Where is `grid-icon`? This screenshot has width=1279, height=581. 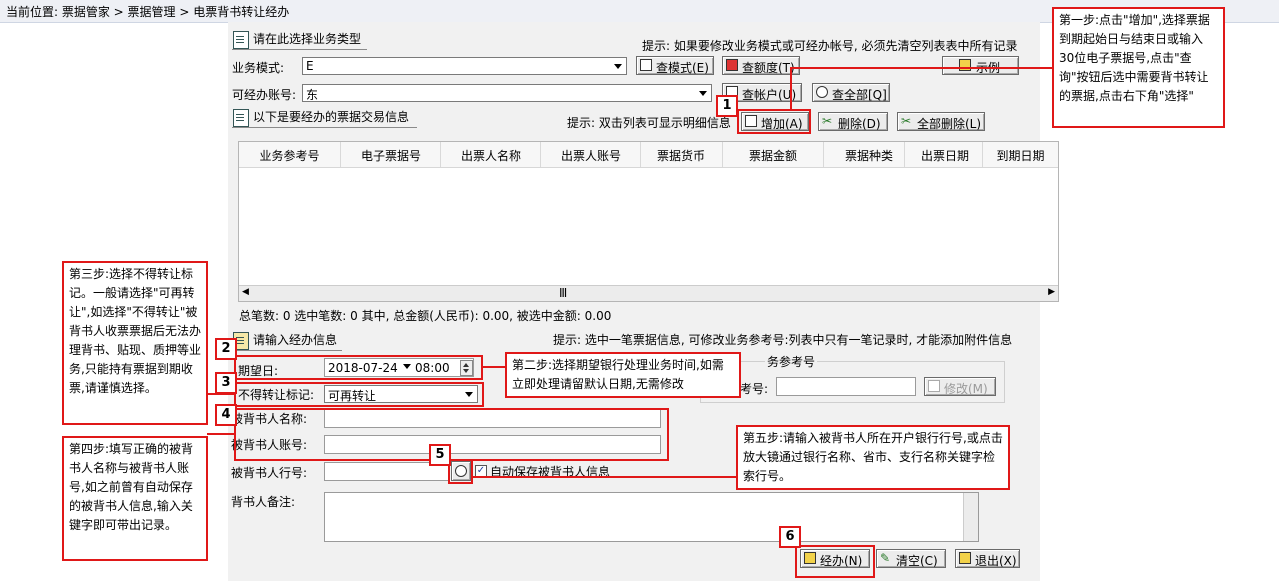
grid-icon is located at coordinates (646, 65).